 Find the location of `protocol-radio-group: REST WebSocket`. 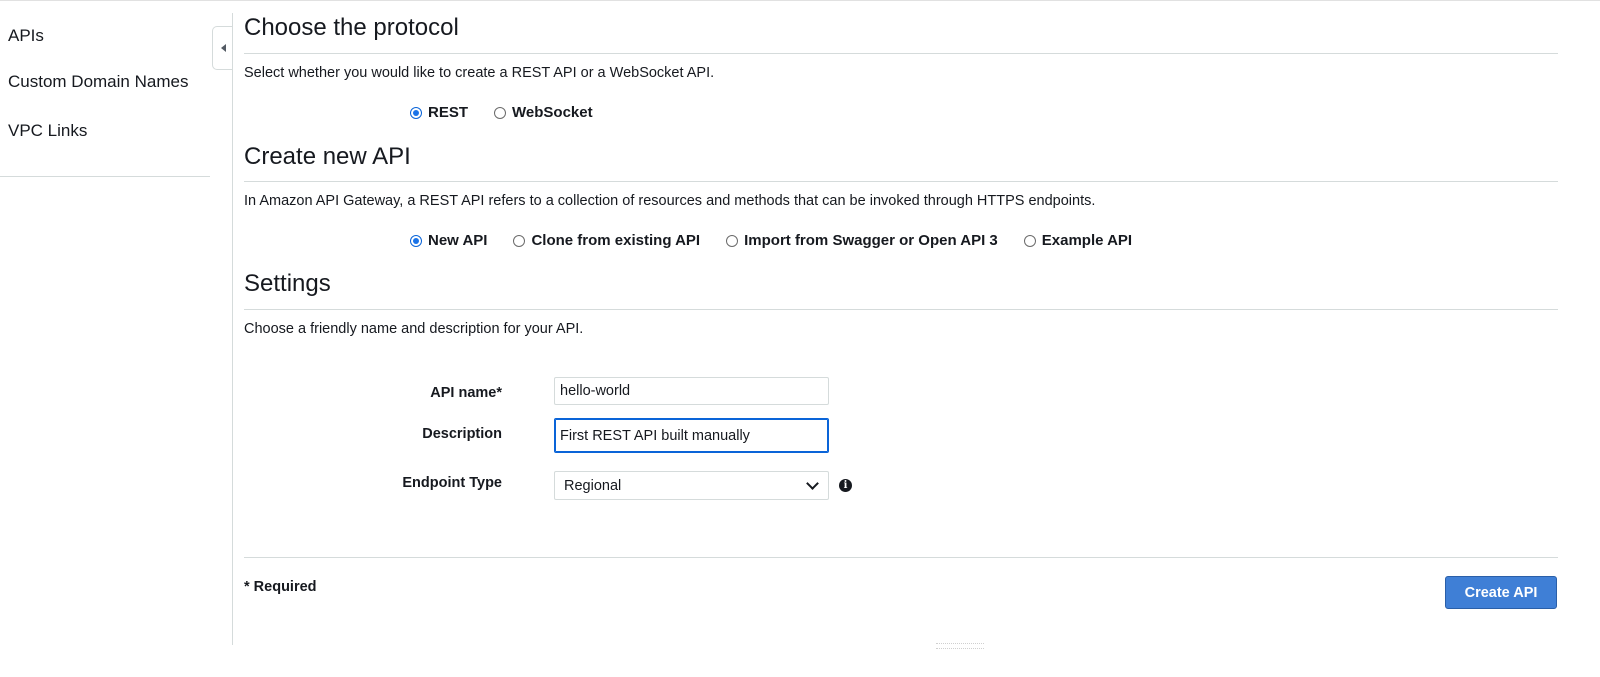

protocol-radio-group: REST WebSocket is located at coordinates (514, 112).